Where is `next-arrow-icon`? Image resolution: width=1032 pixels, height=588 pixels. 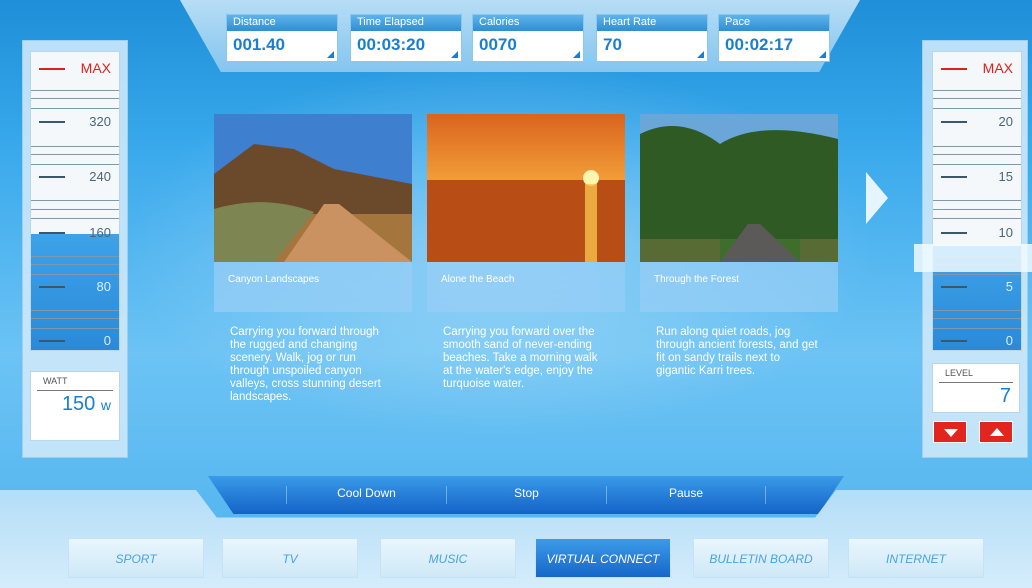 next-arrow-icon is located at coordinates (877, 198).